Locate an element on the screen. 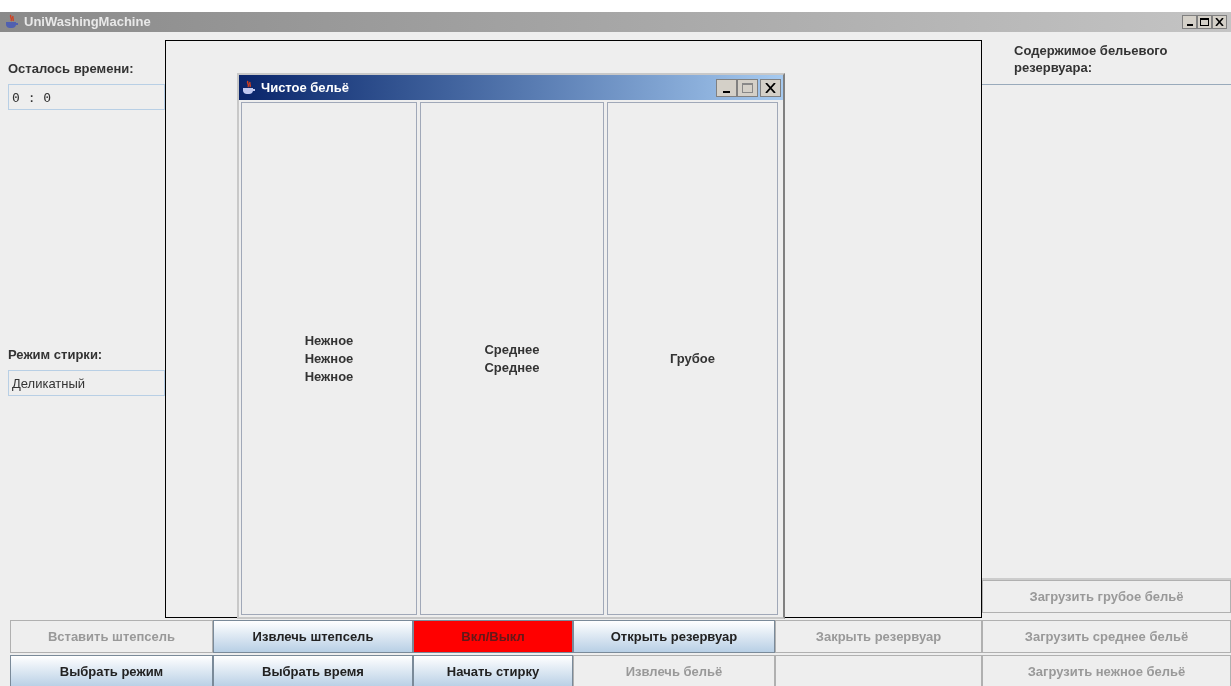  window-title: UniWashingMachine is located at coordinates (87, 22).